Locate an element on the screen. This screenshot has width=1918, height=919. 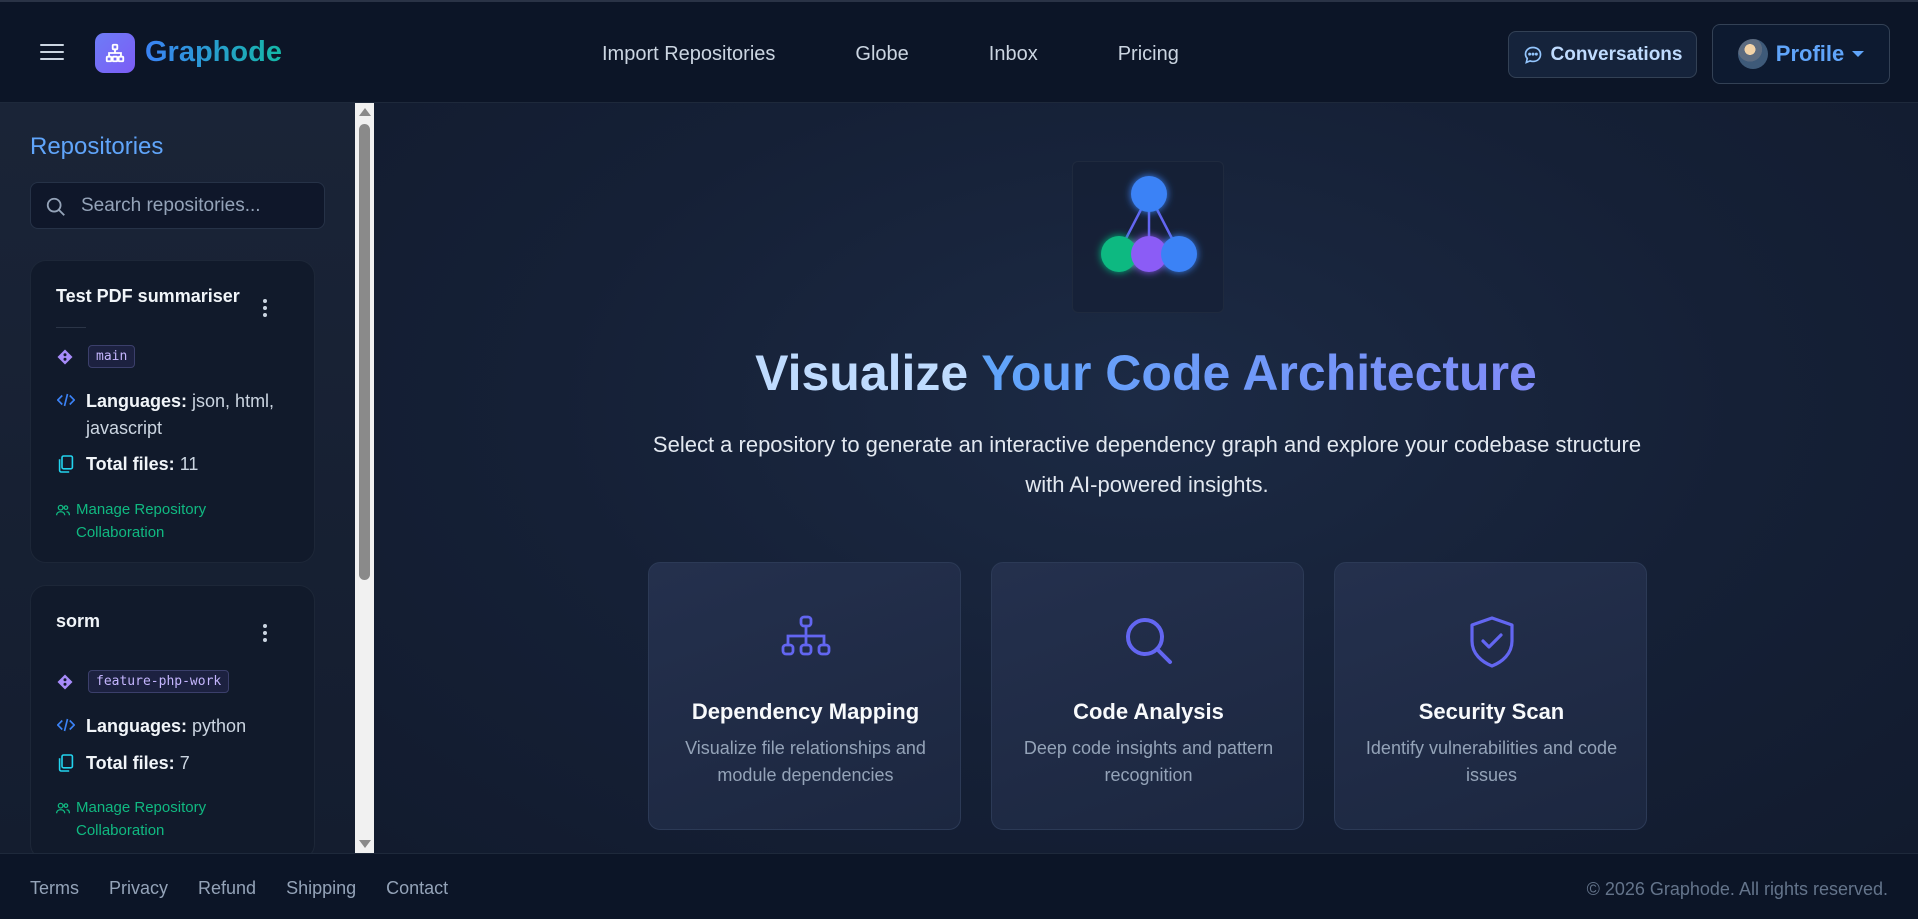
brand-name: Graphode is located at coordinates (213, 52).